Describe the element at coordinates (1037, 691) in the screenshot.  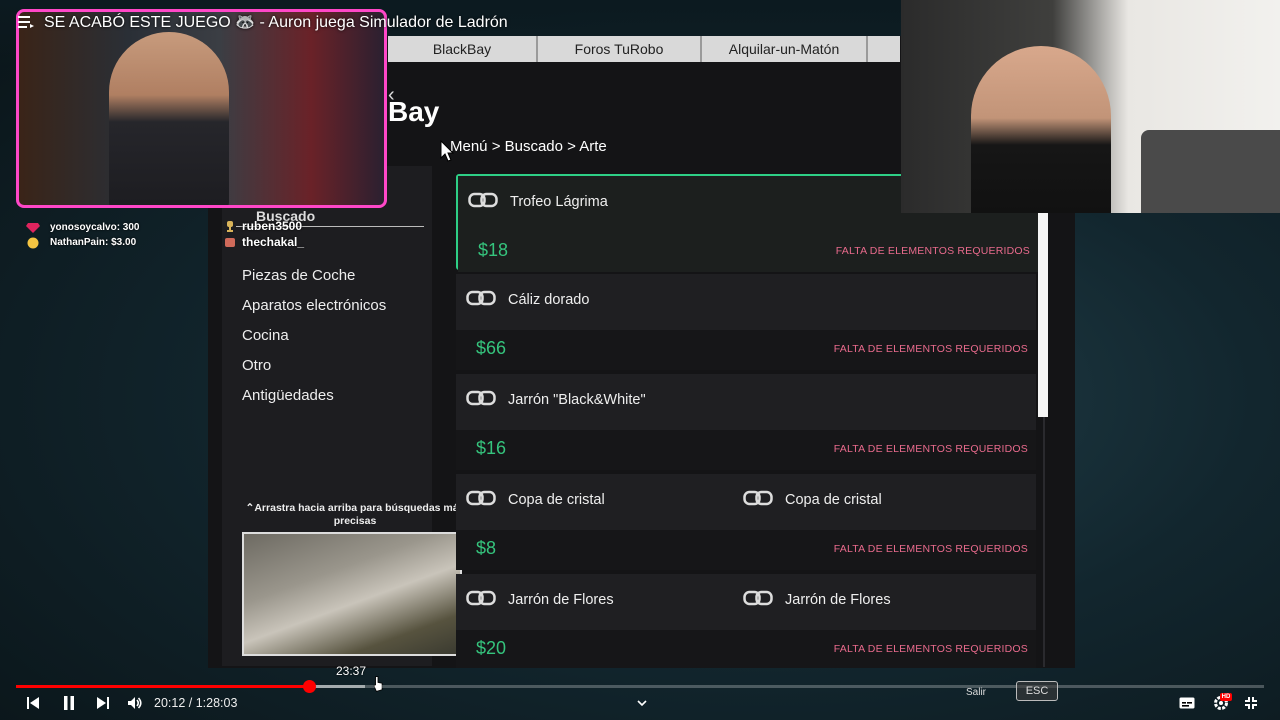
I see `esc-key-hint: ESC` at that location.